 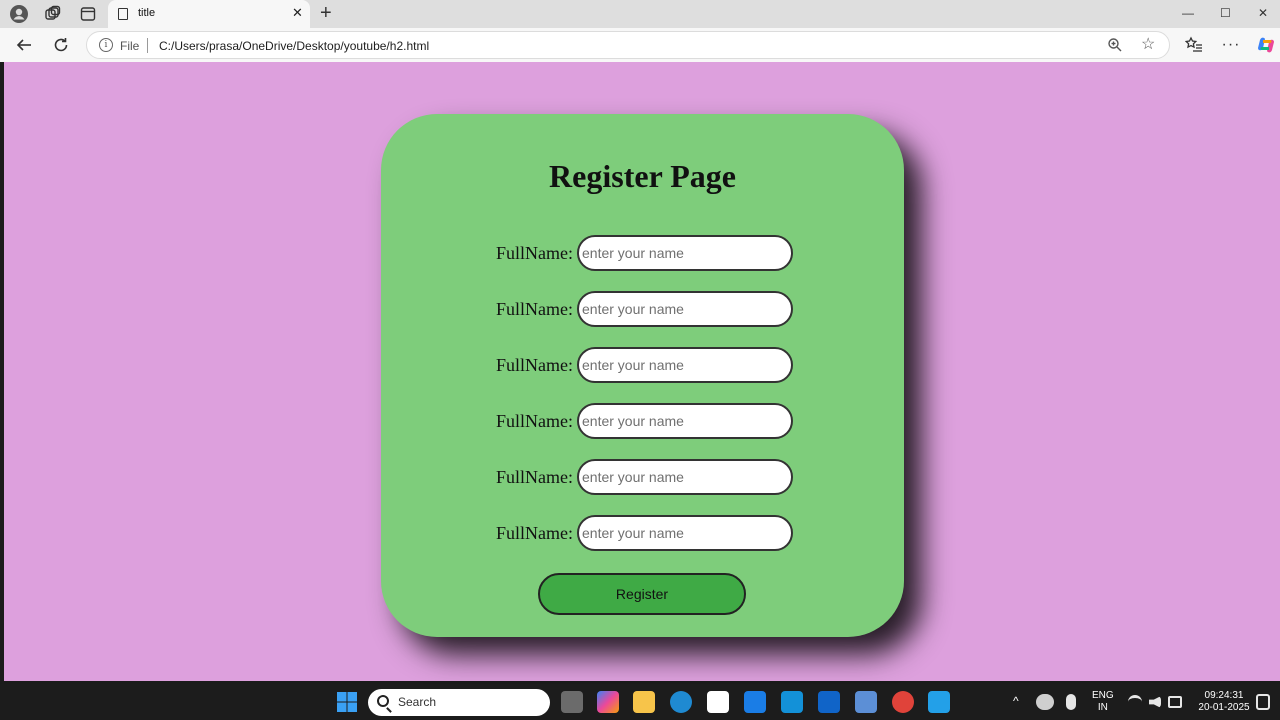 What do you see at coordinates (1045, 702) in the screenshot?
I see `onedrive-icon` at bounding box center [1045, 702].